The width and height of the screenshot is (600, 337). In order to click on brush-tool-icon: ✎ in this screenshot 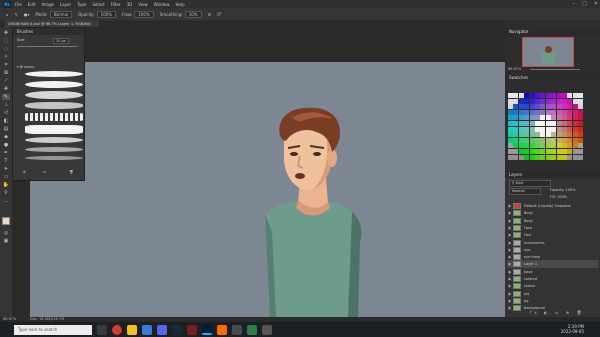, I will do `click(16, 14)`.